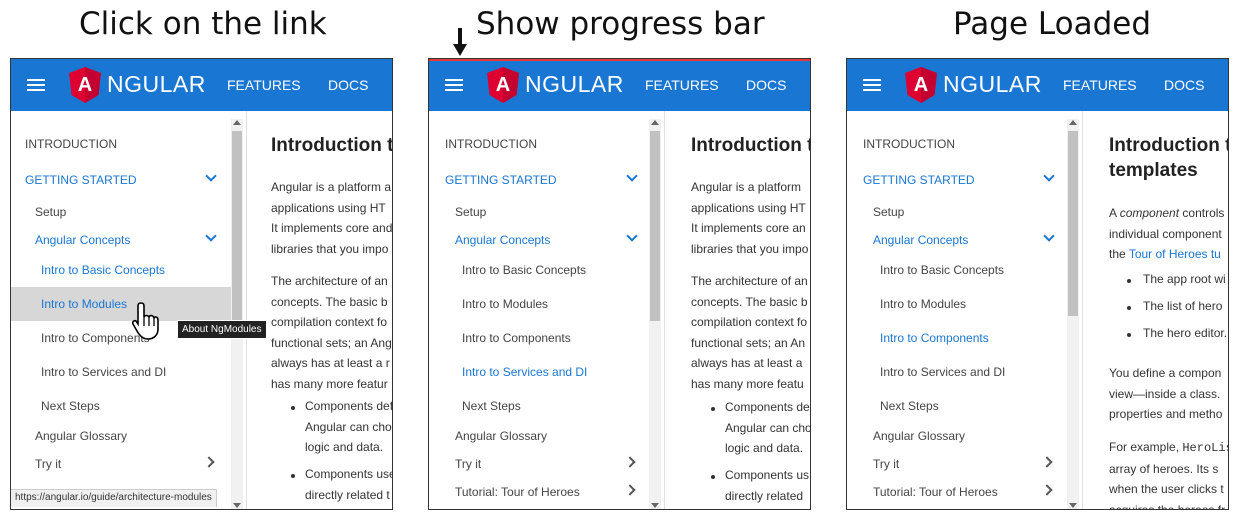  What do you see at coordinates (332, 228) in the screenshot?
I see `text-line: It implements core and` at bounding box center [332, 228].